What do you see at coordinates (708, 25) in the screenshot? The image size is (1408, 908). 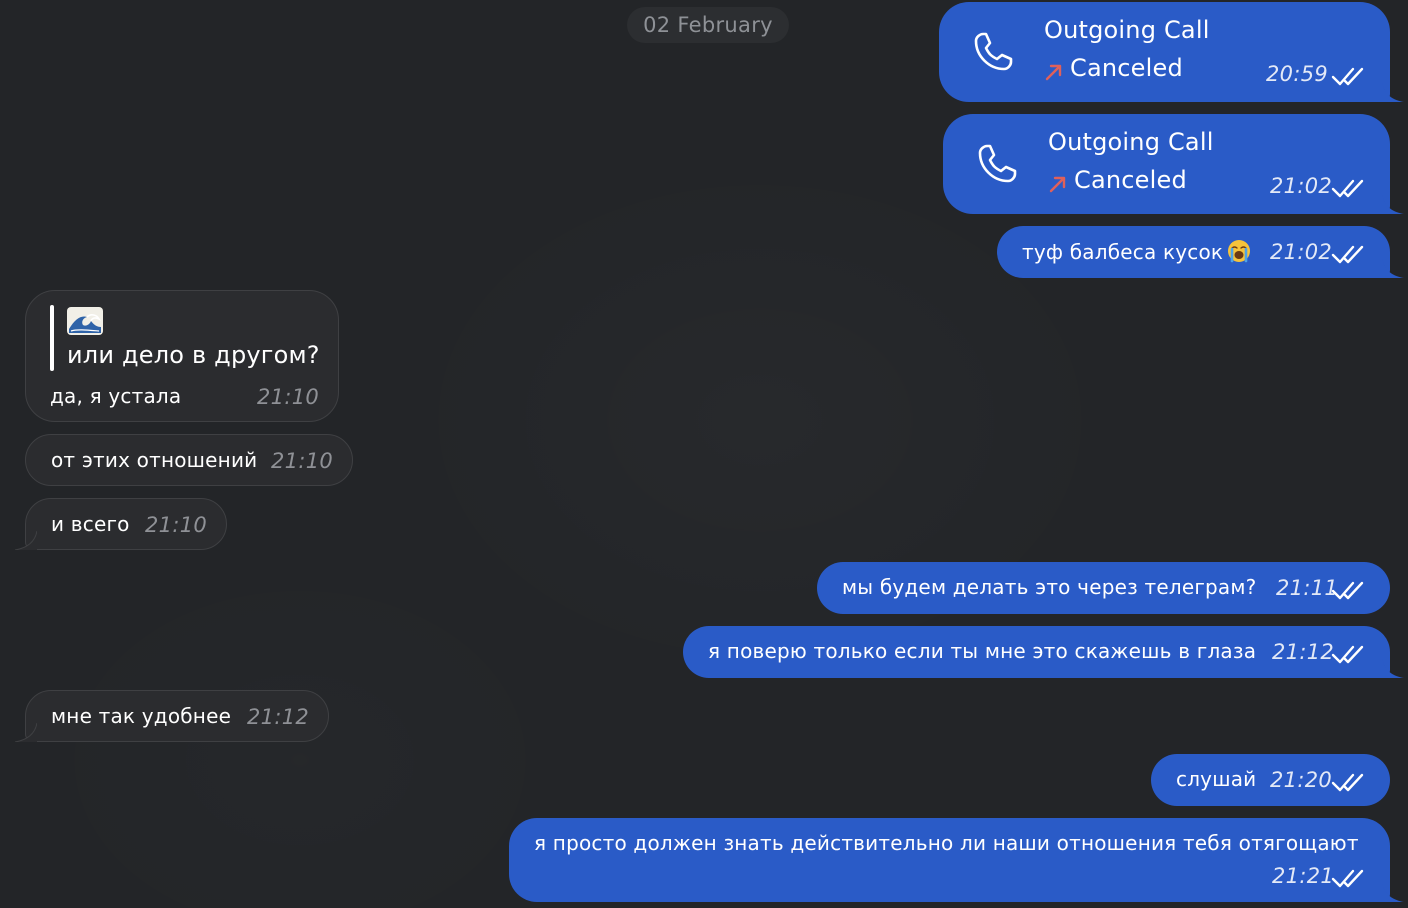 I see `date-separator: 02 February` at bounding box center [708, 25].